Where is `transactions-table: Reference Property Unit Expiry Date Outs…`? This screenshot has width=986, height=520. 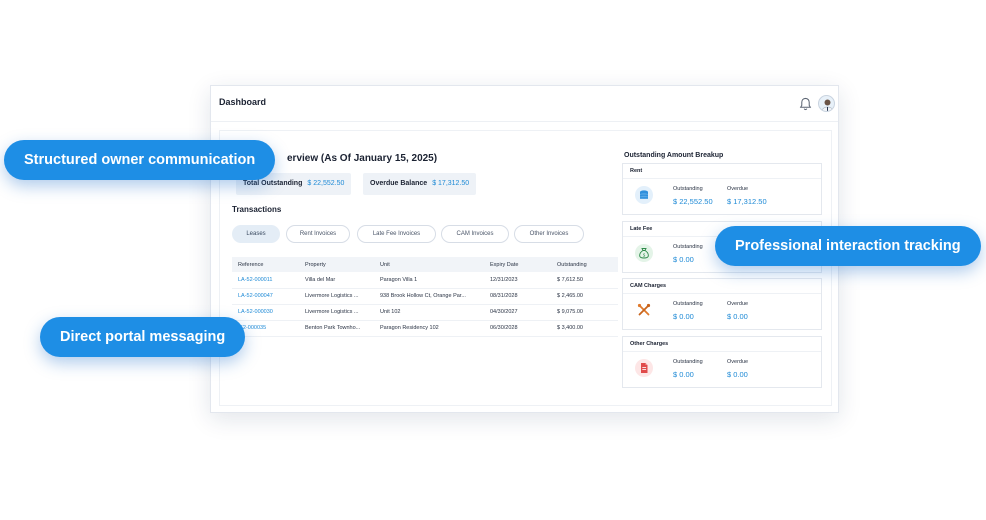 transactions-table: Reference Property Unit Expiry Date Outs… is located at coordinates (425, 297).